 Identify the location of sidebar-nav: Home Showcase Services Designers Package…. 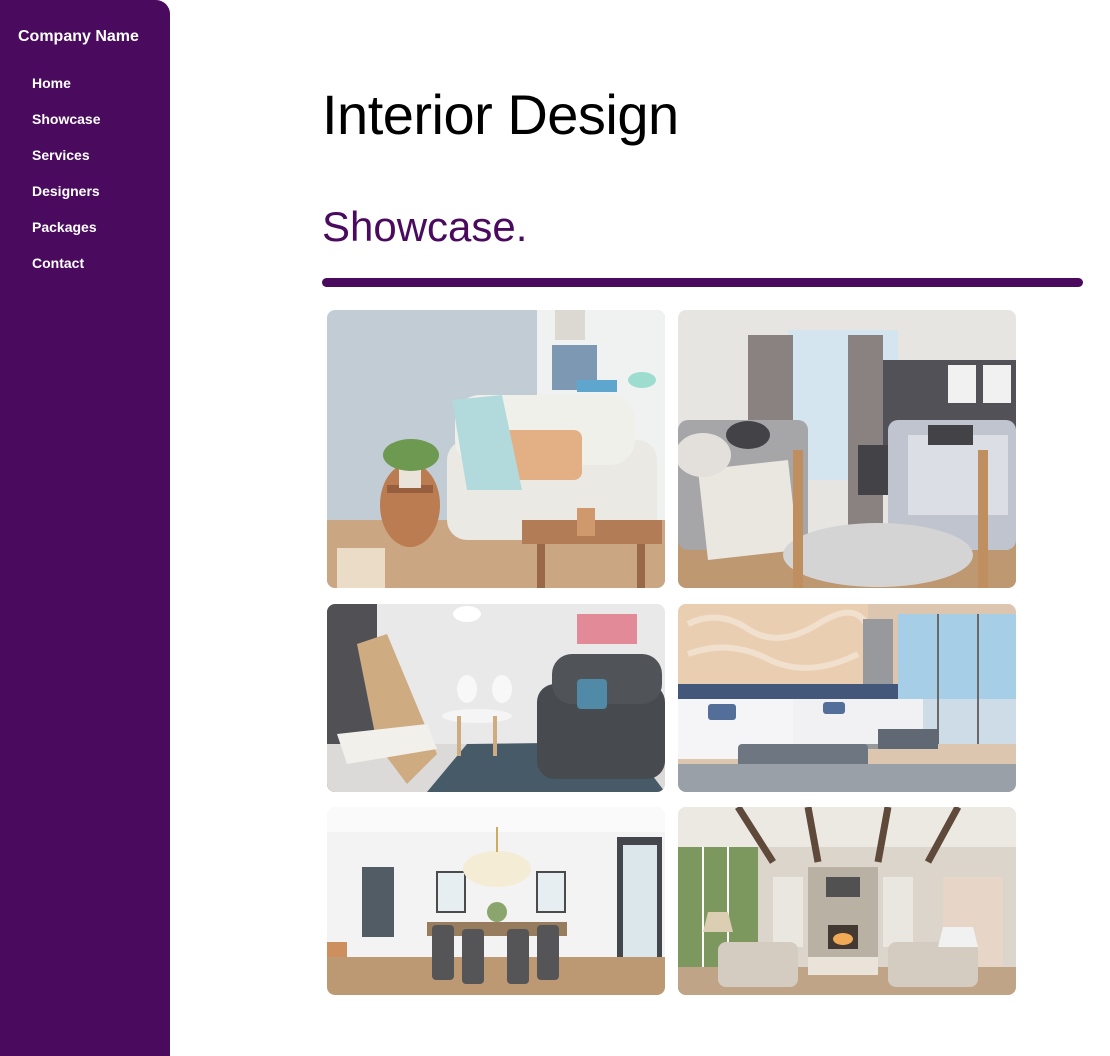
(66, 183).